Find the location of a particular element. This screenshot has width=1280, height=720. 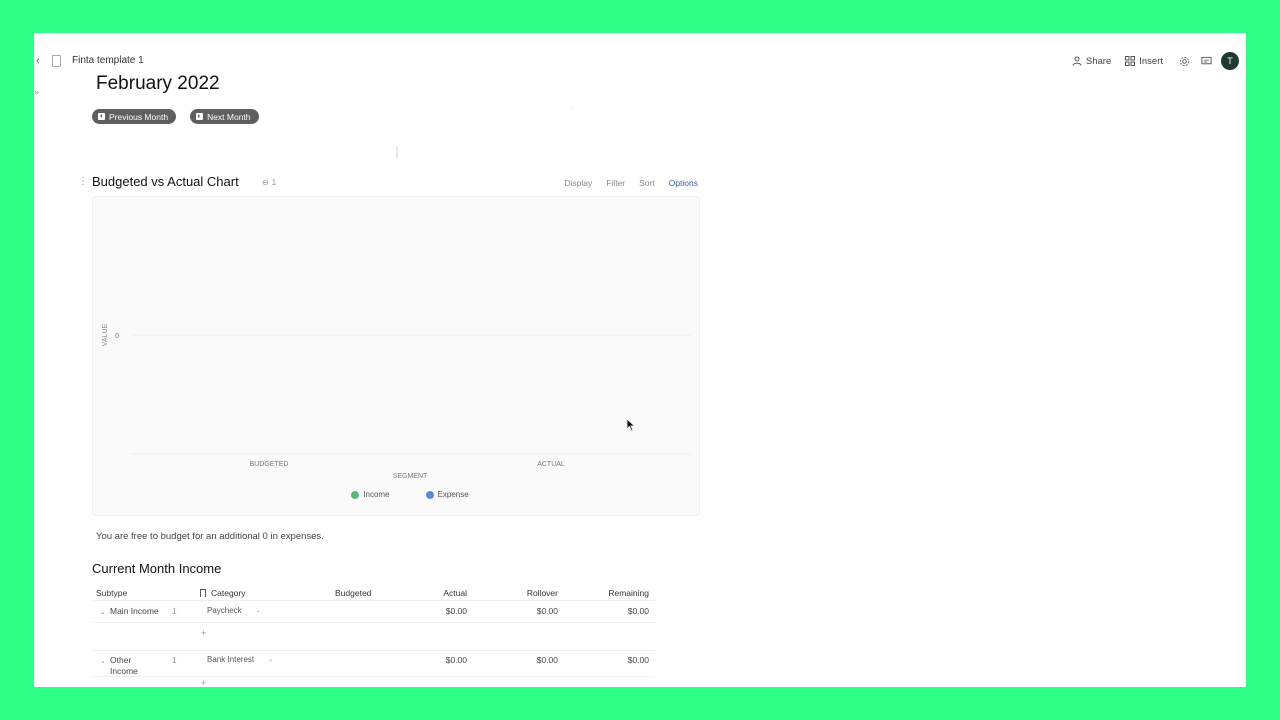

options-button: Options is located at coordinates (683, 183).